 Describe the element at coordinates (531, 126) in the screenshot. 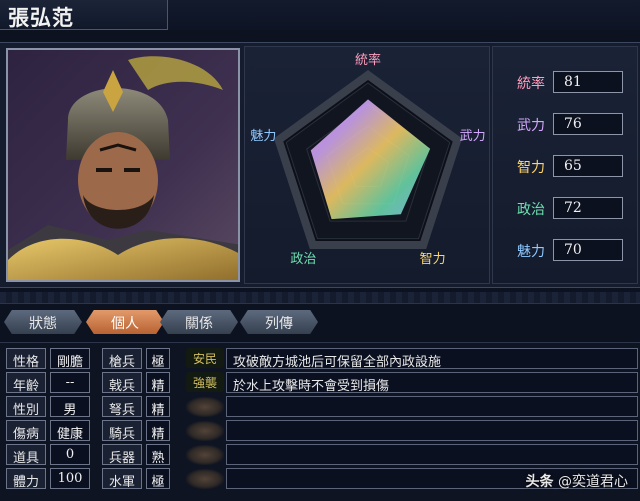

I see `stat-label: 武力` at that location.